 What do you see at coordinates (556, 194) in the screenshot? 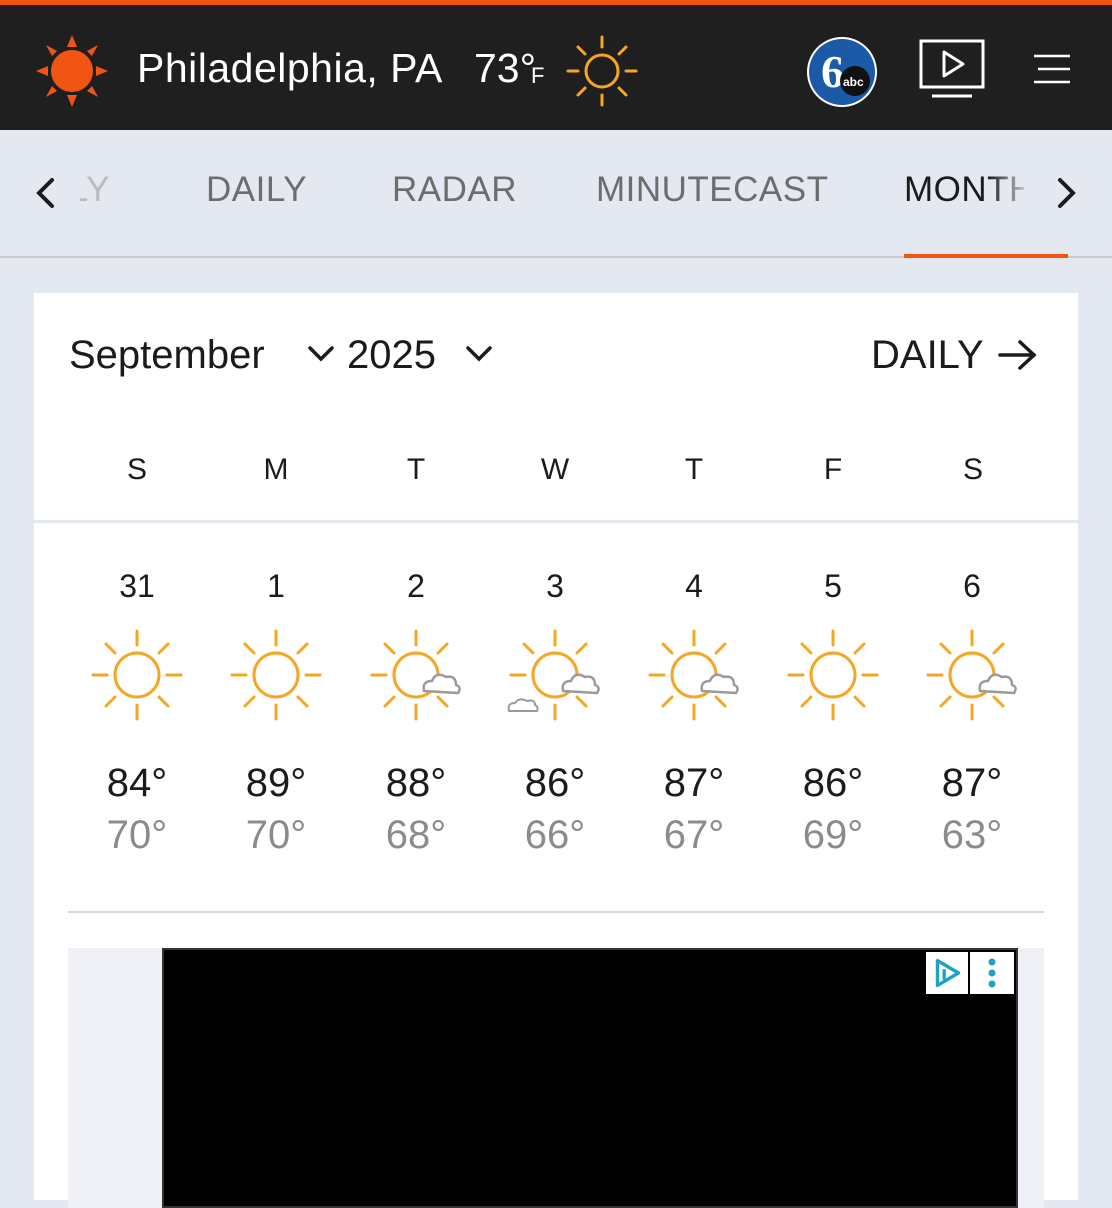
I see `forecast-tabs: LY DAILY RADAR MINUTECAST MONTHLY` at bounding box center [556, 194].